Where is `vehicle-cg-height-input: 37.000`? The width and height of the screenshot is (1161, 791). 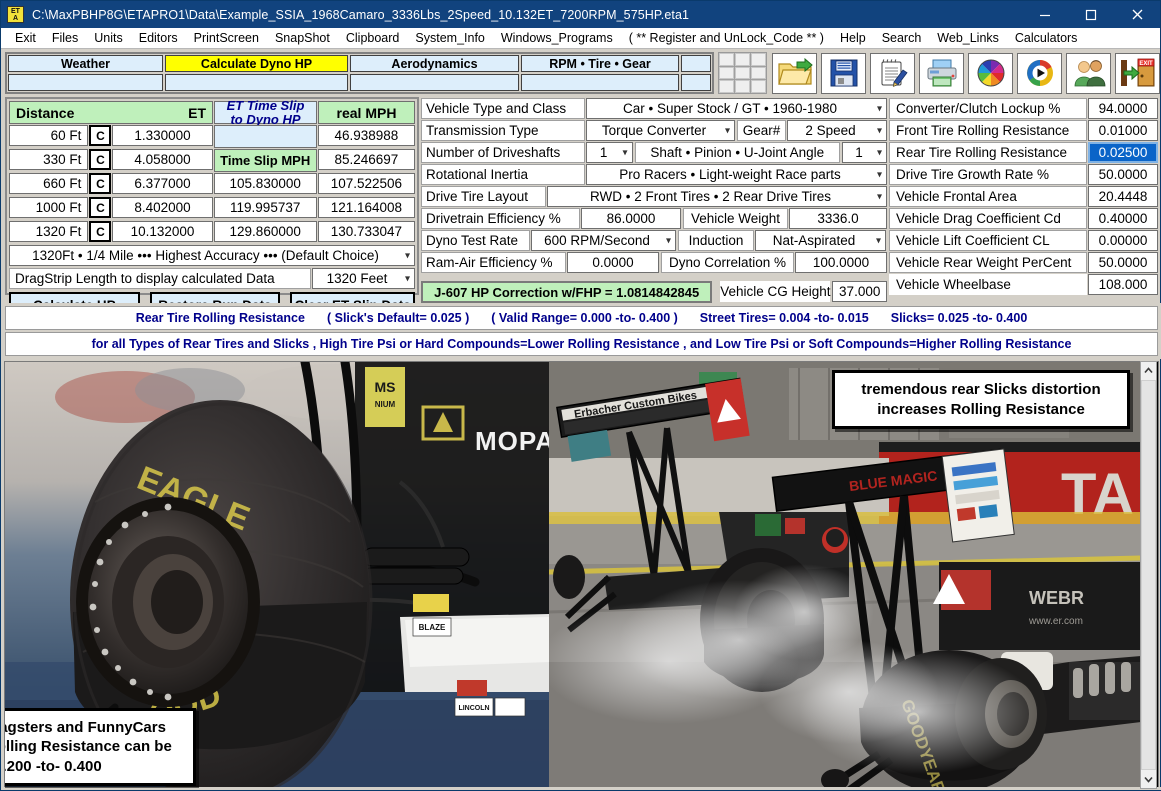 vehicle-cg-height-input: 37.000 is located at coordinates (859, 291).